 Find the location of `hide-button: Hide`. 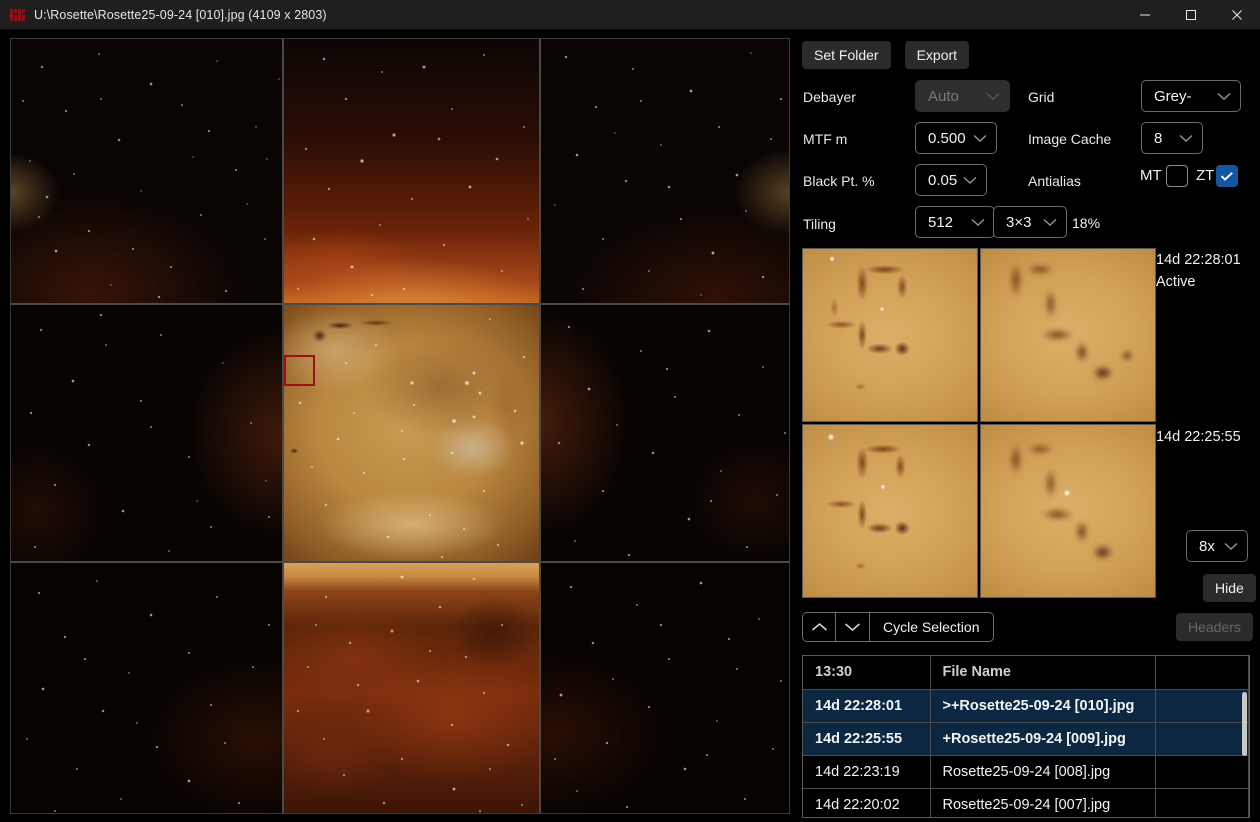

hide-button: Hide is located at coordinates (1229, 588).